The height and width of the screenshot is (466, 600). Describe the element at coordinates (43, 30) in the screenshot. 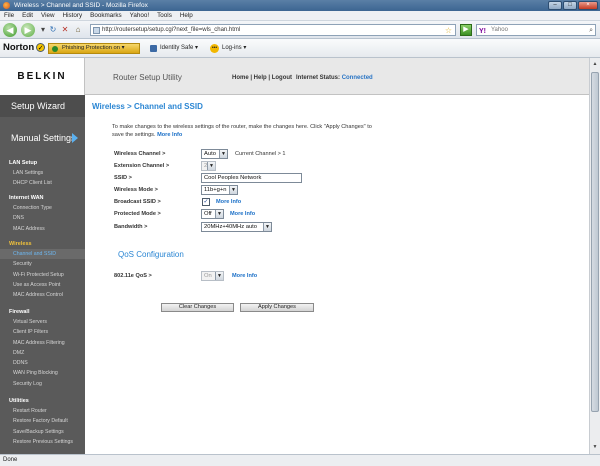

I see `history-dropdown-icon: ▾` at that location.